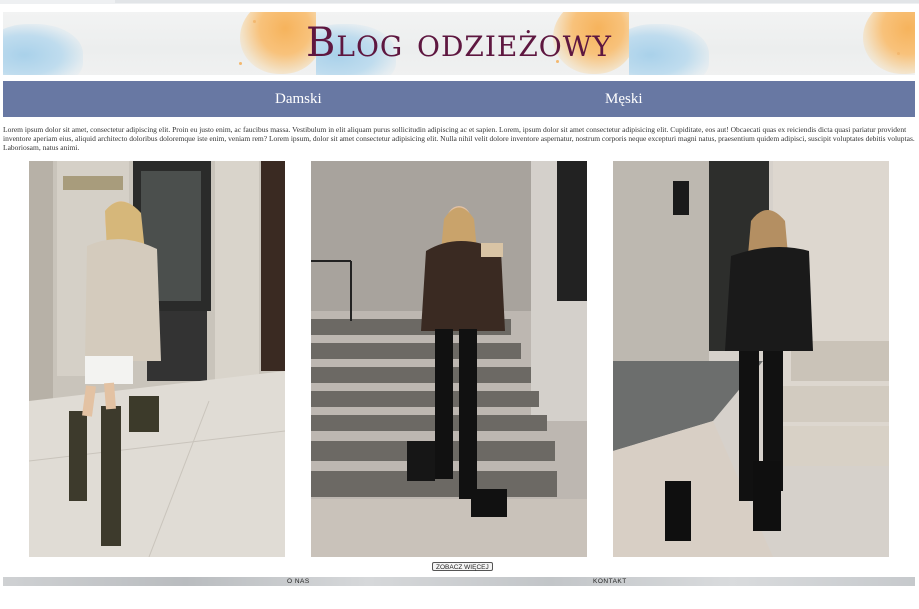  I want to click on footer-link-o-nas: O NAS, so click(298, 581).